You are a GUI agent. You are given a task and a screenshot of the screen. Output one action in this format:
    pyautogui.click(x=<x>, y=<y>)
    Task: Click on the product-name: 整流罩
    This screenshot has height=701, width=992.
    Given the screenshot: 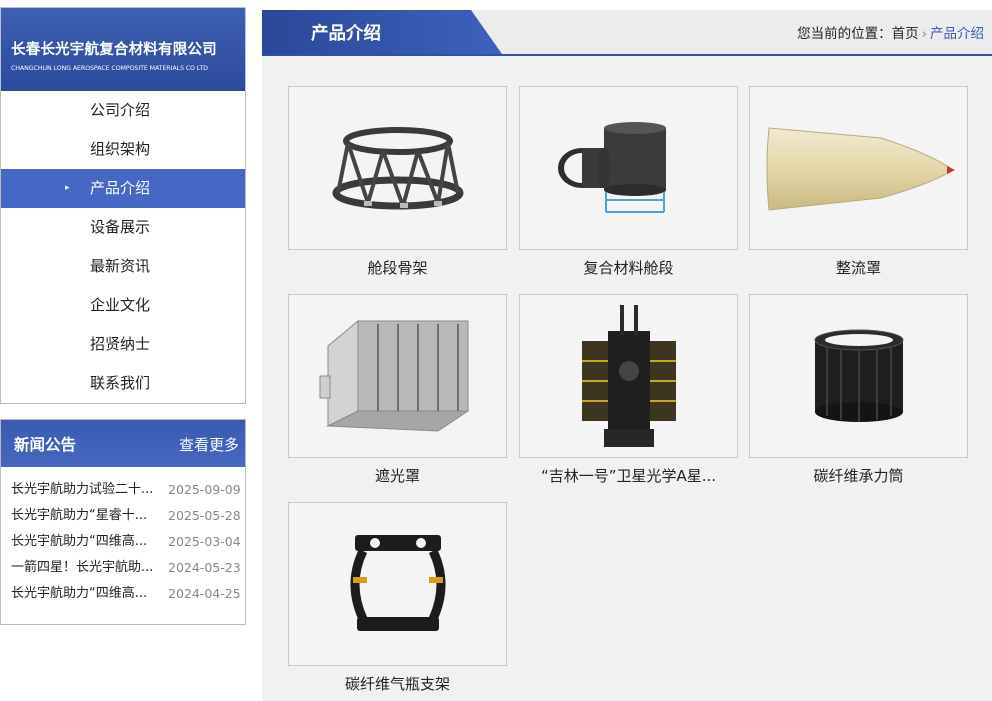 What is the action you would take?
    pyautogui.click(x=858, y=267)
    